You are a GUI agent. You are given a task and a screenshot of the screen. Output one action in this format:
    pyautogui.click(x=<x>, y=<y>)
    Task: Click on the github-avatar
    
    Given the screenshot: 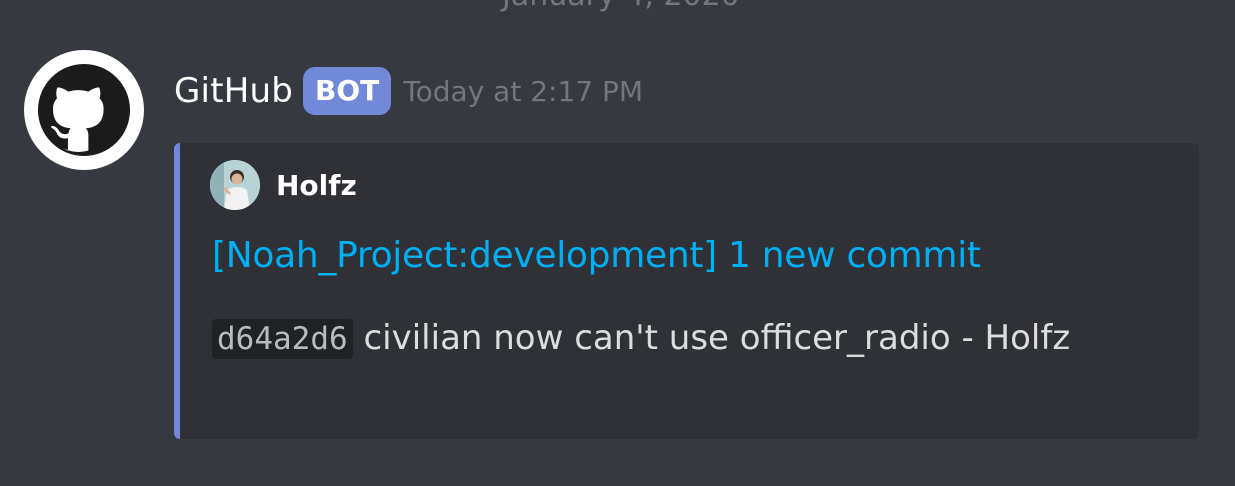 What is the action you would take?
    pyautogui.click(x=84, y=110)
    